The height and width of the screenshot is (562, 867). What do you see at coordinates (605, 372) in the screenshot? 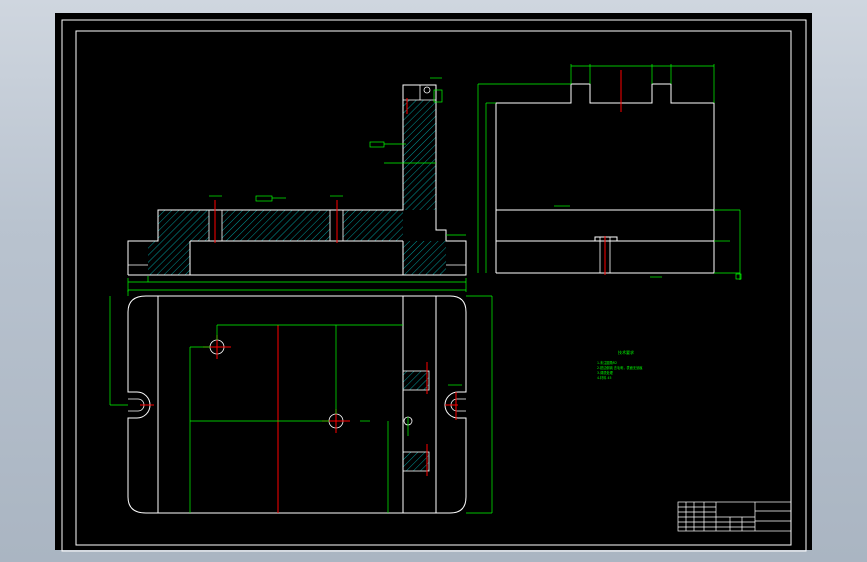
I see `tech-note-3: 3.调质处理` at bounding box center [605, 372].